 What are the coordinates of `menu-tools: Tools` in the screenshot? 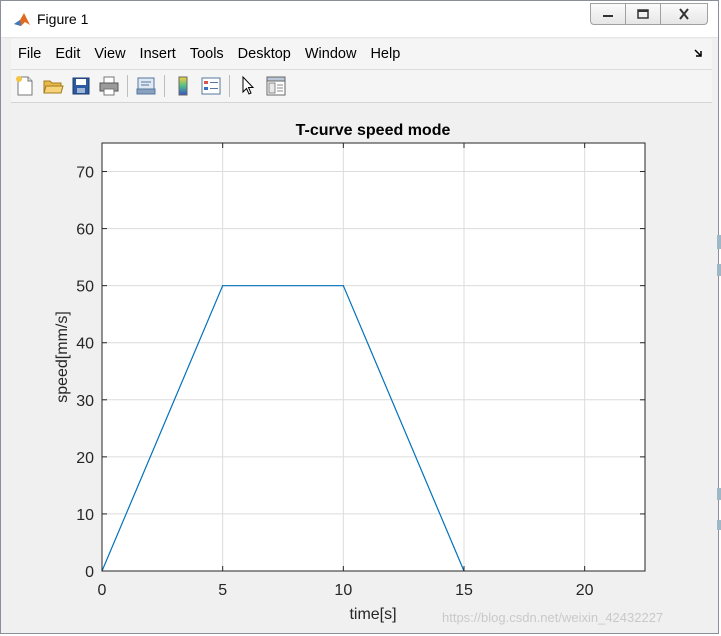 It's located at (207, 54).